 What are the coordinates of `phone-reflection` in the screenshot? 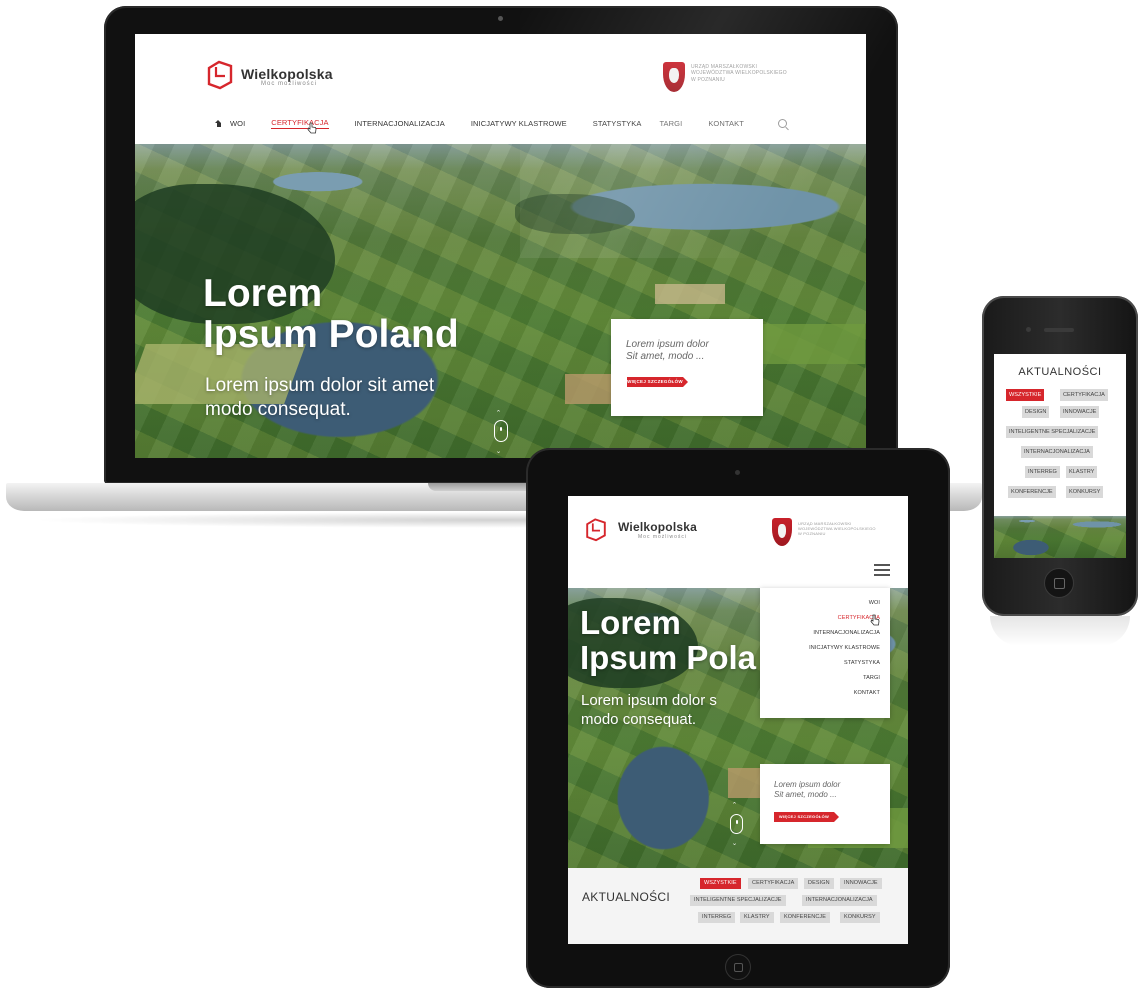 It's located at (1060, 631).